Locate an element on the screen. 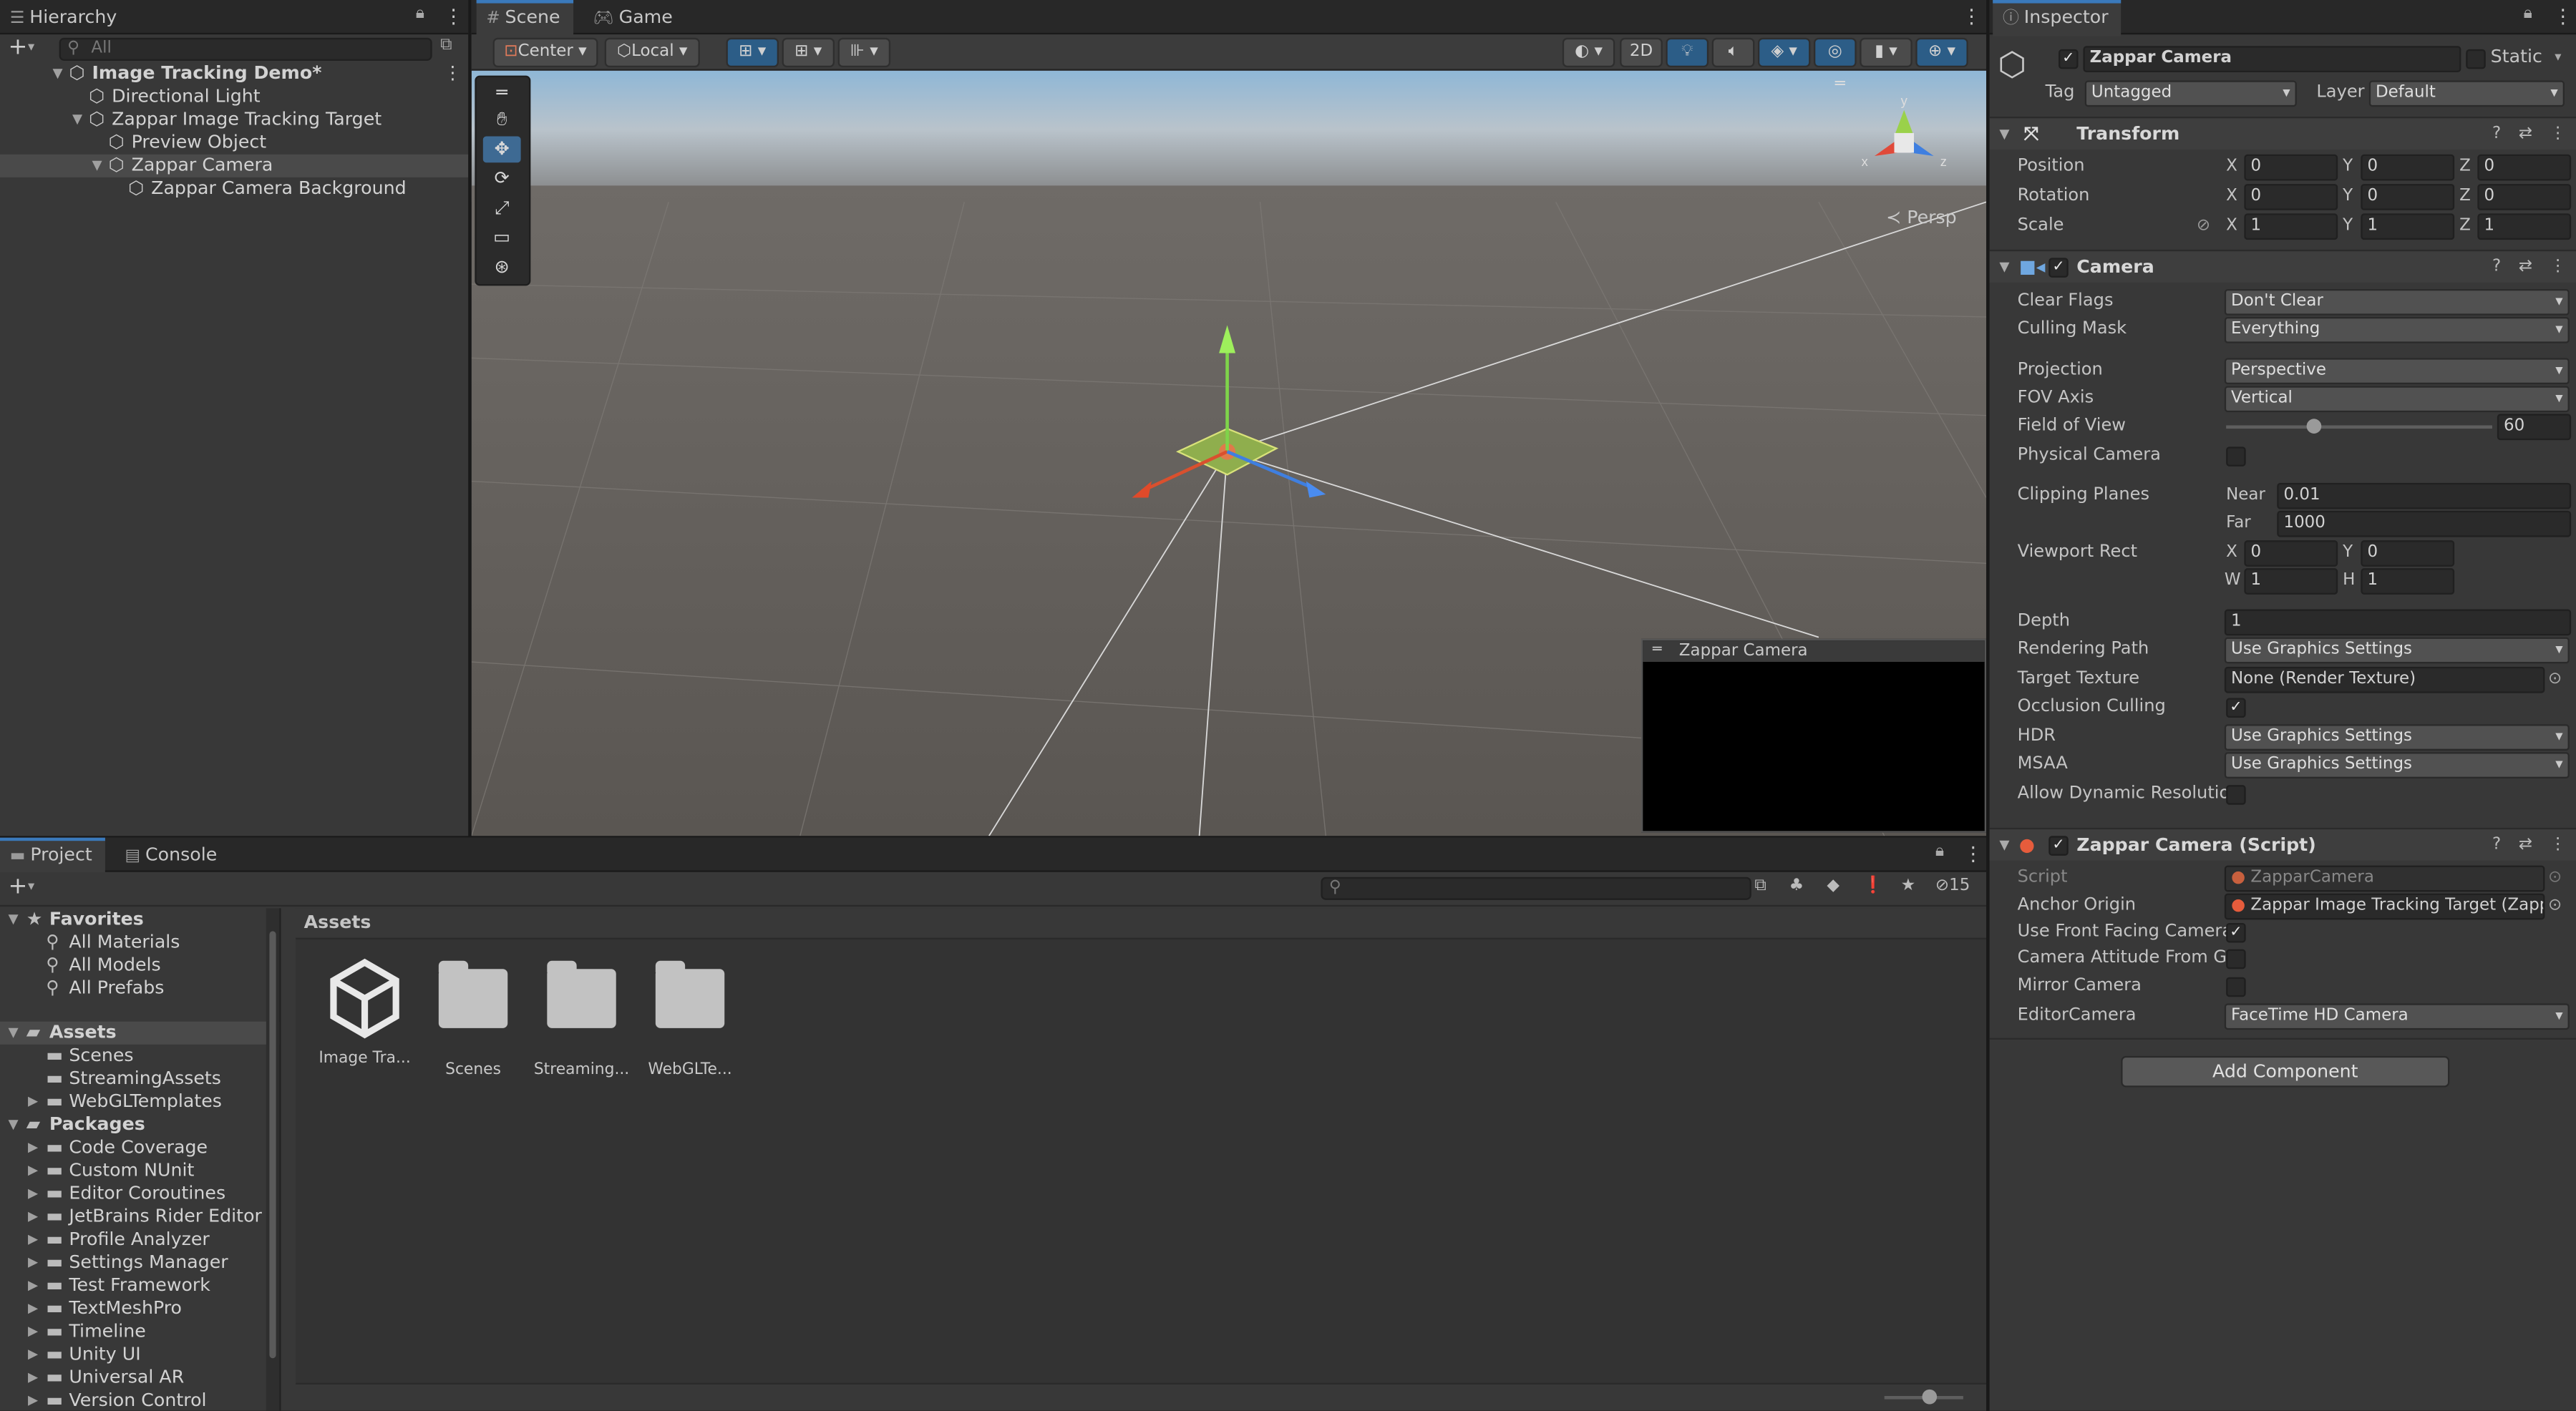  package-item: ▶ ▬ Profile Analyzer is located at coordinates (139, 1240).